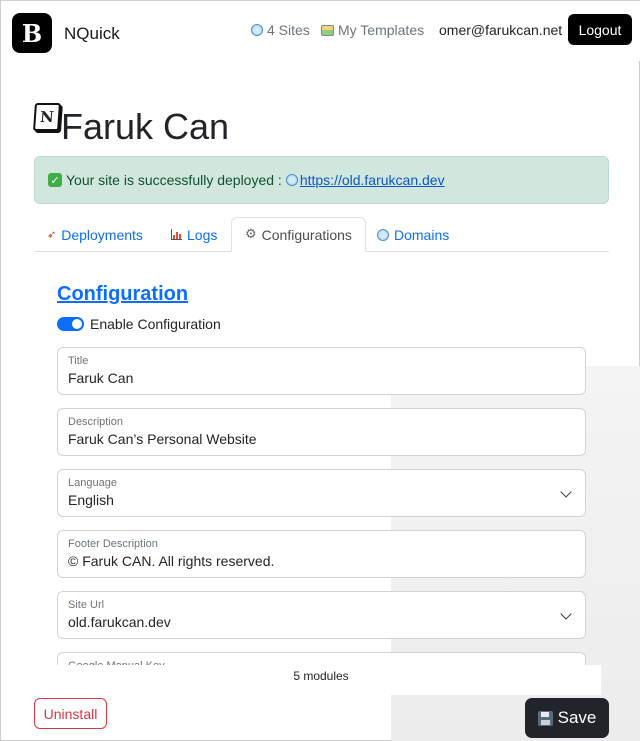 The height and width of the screenshot is (741, 640). Describe the element at coordinates (306, 234) in the screenshot. I see `tab-label: Configurations` at that location.